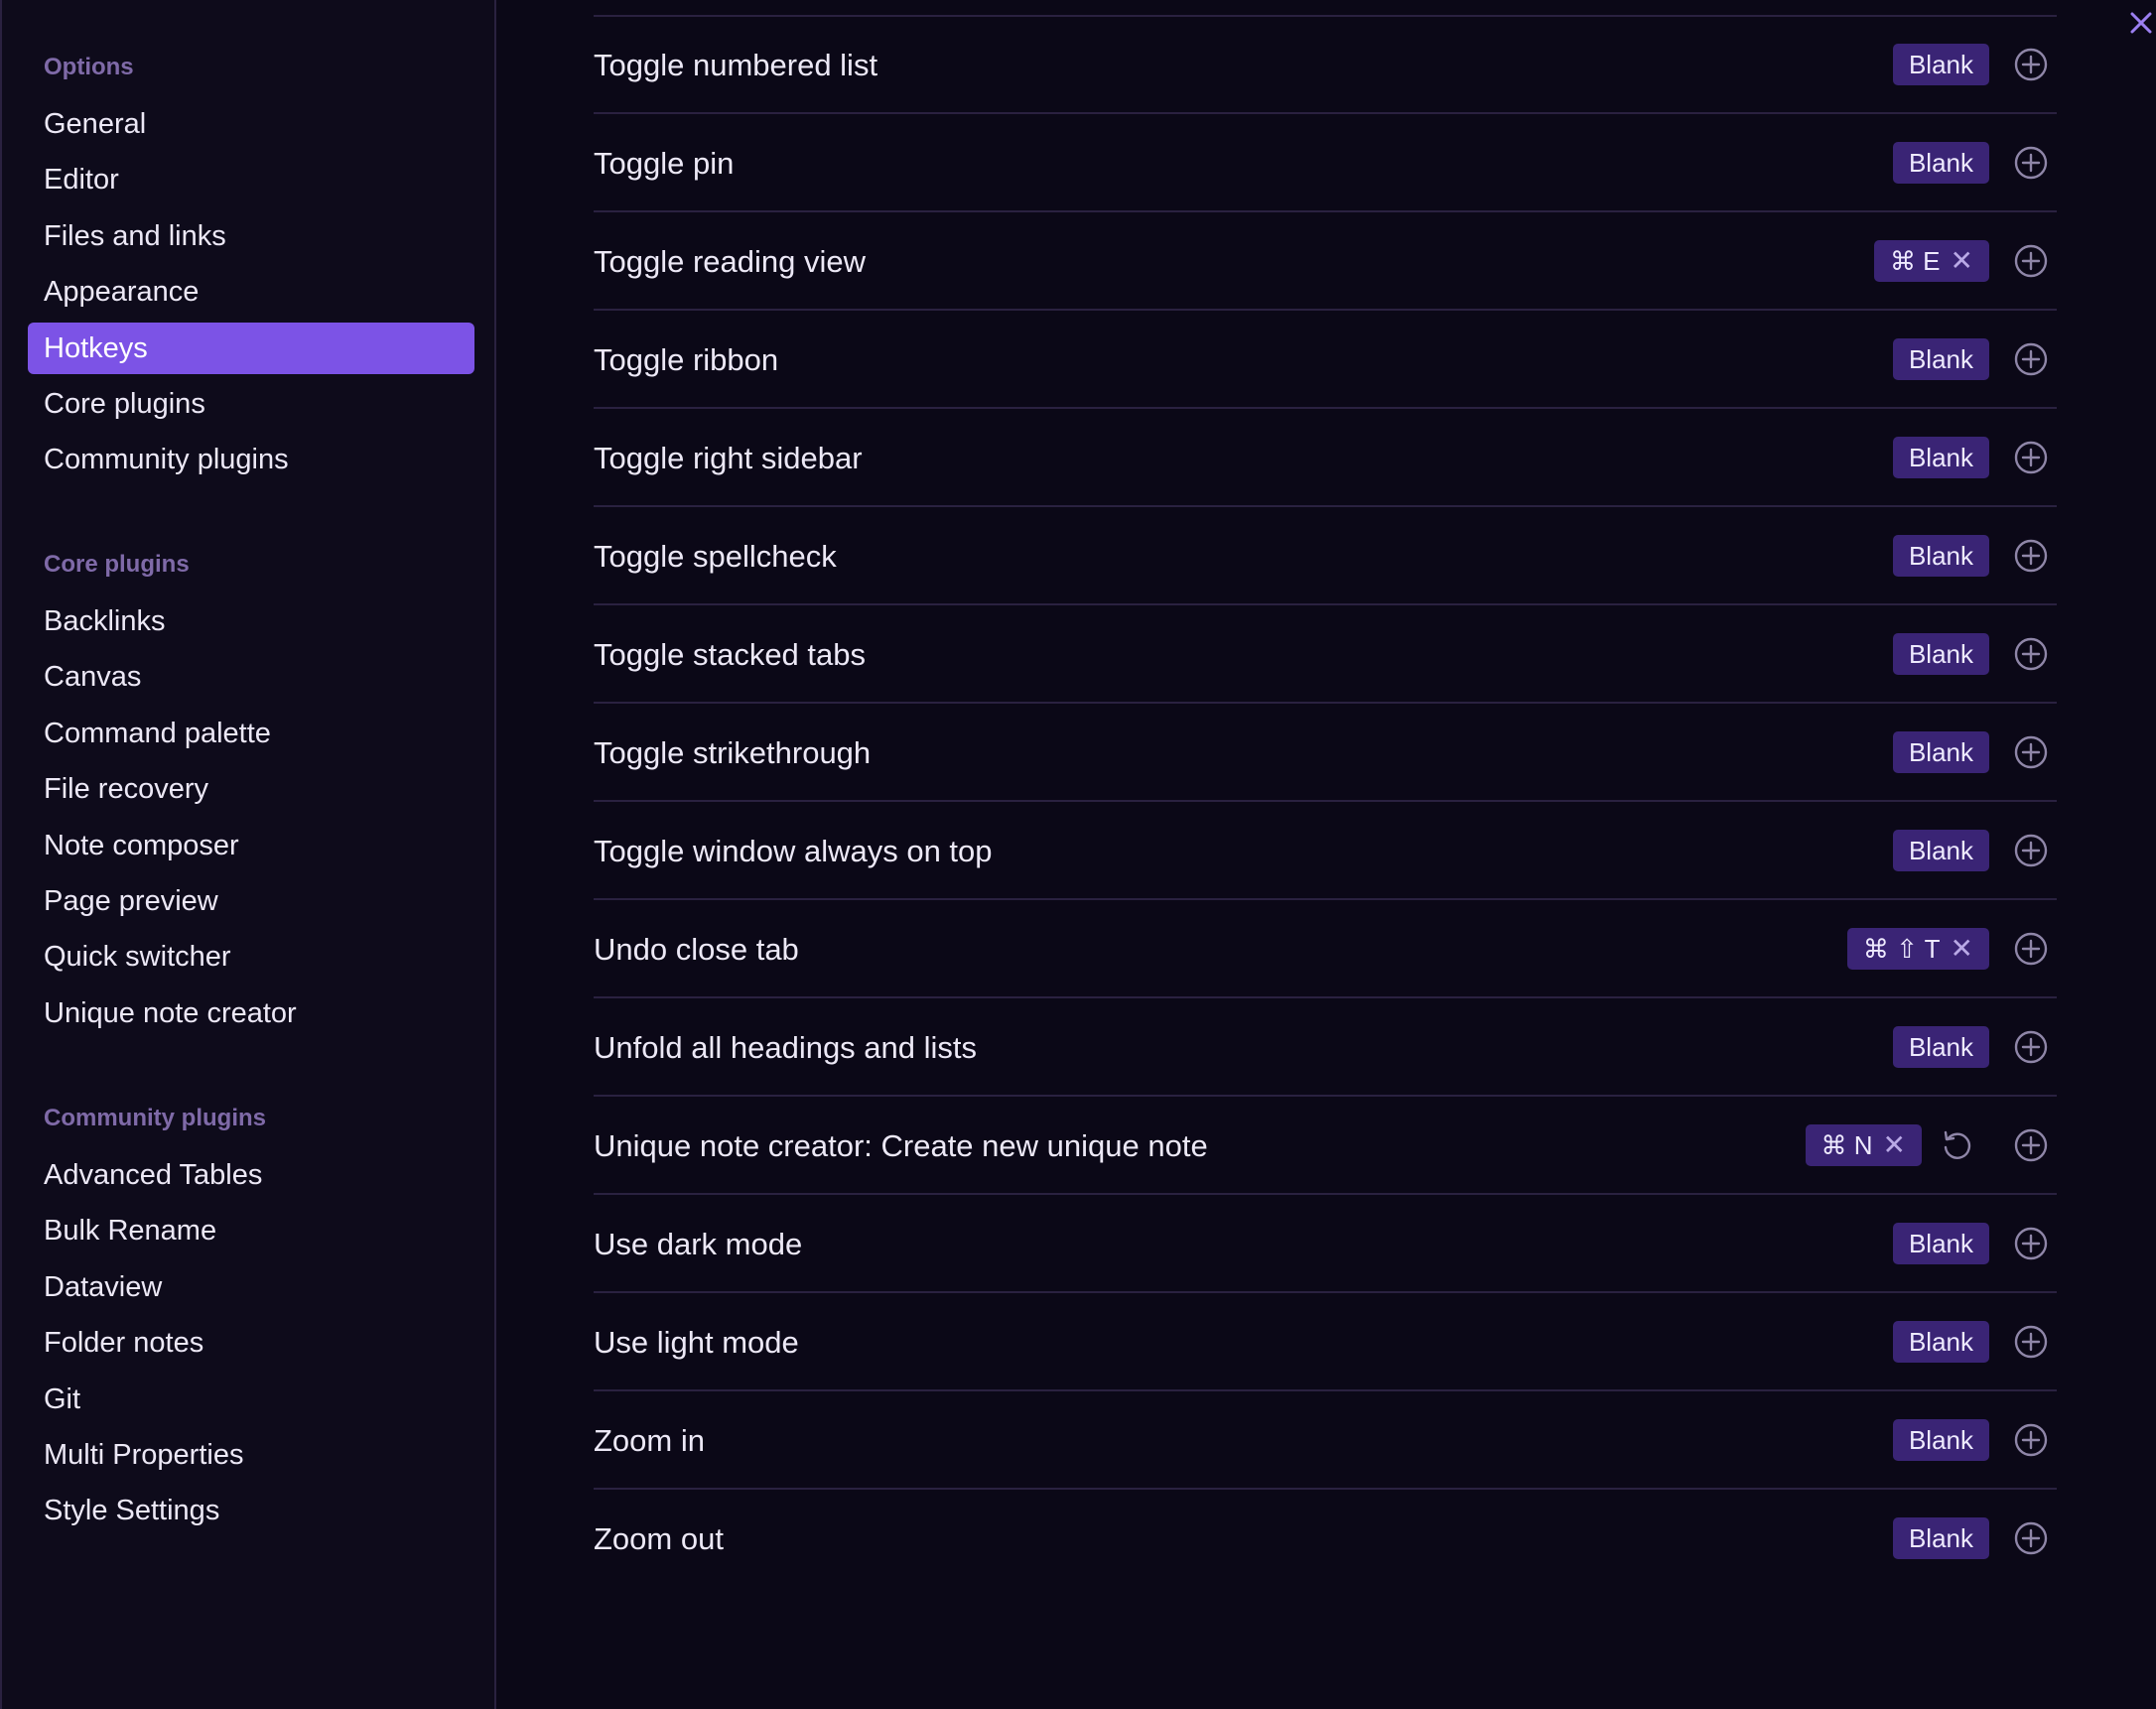 Image resolution: width=2156 pixels, height=1709 pixels. Describe the element at coordinates (1325, 1539) in the screenshot. I see `hotkey-row: Zoom out Blank` at that location.